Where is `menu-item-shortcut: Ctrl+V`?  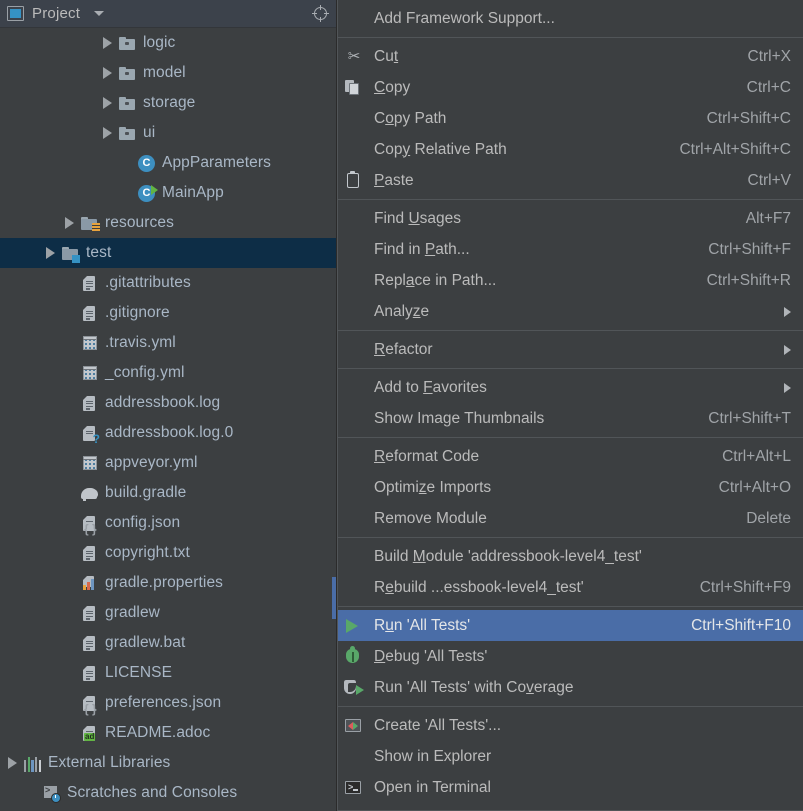
menu-item-shortcut: Ctrl+V is located at coordinates (769, 180).